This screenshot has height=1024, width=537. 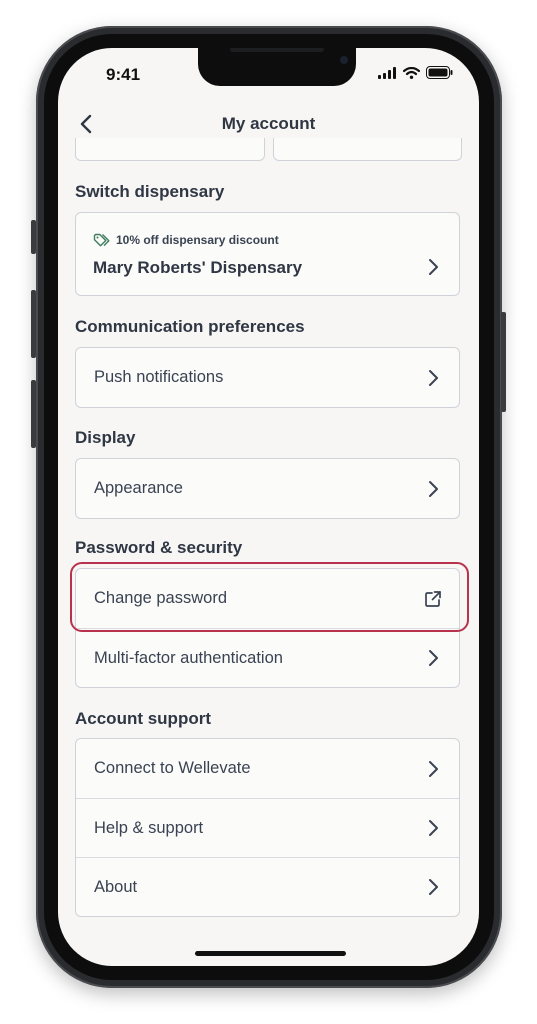 I want to click on mfa-row: Multi-factor authentication, so click(x=267, y=657).